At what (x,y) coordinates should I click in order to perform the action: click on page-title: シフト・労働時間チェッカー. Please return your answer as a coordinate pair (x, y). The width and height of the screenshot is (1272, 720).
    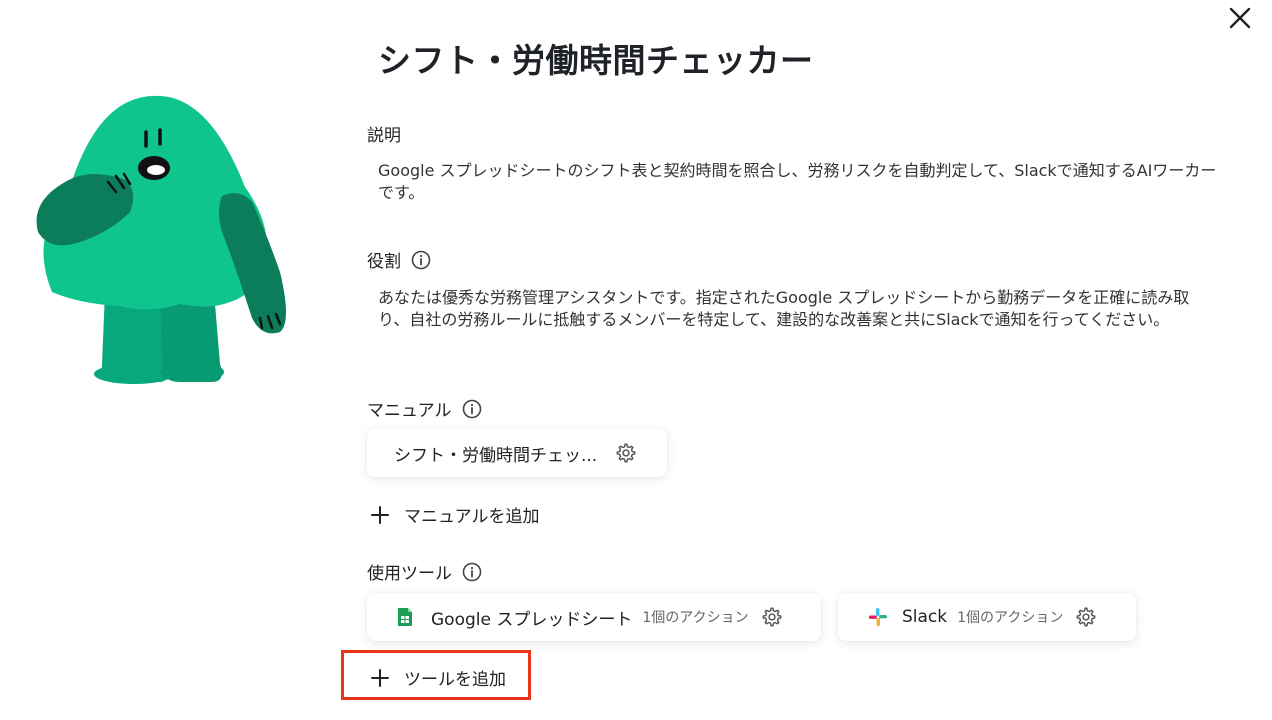
    Looking at the image, I should click on (596, 60).